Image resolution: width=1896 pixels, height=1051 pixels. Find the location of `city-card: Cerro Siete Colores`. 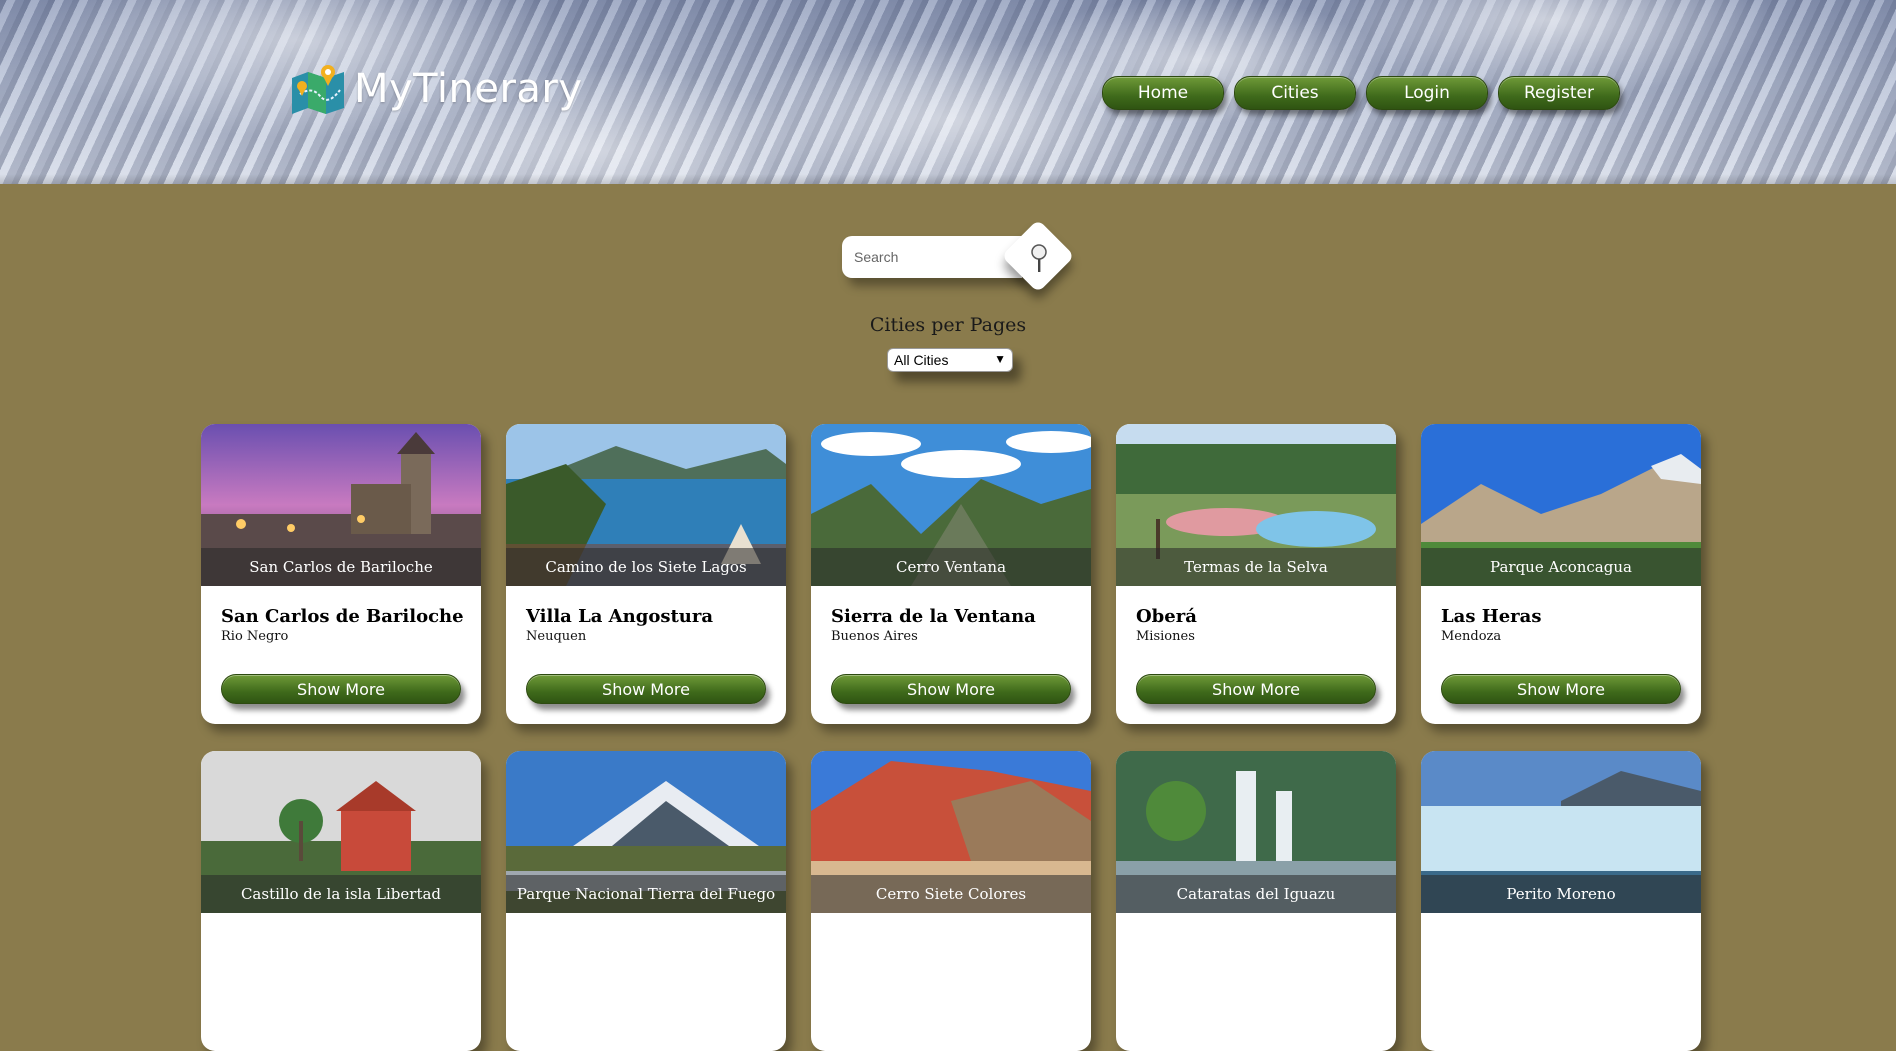

city-card: Cerro Siete Colores is located at coordinates (951, 901).